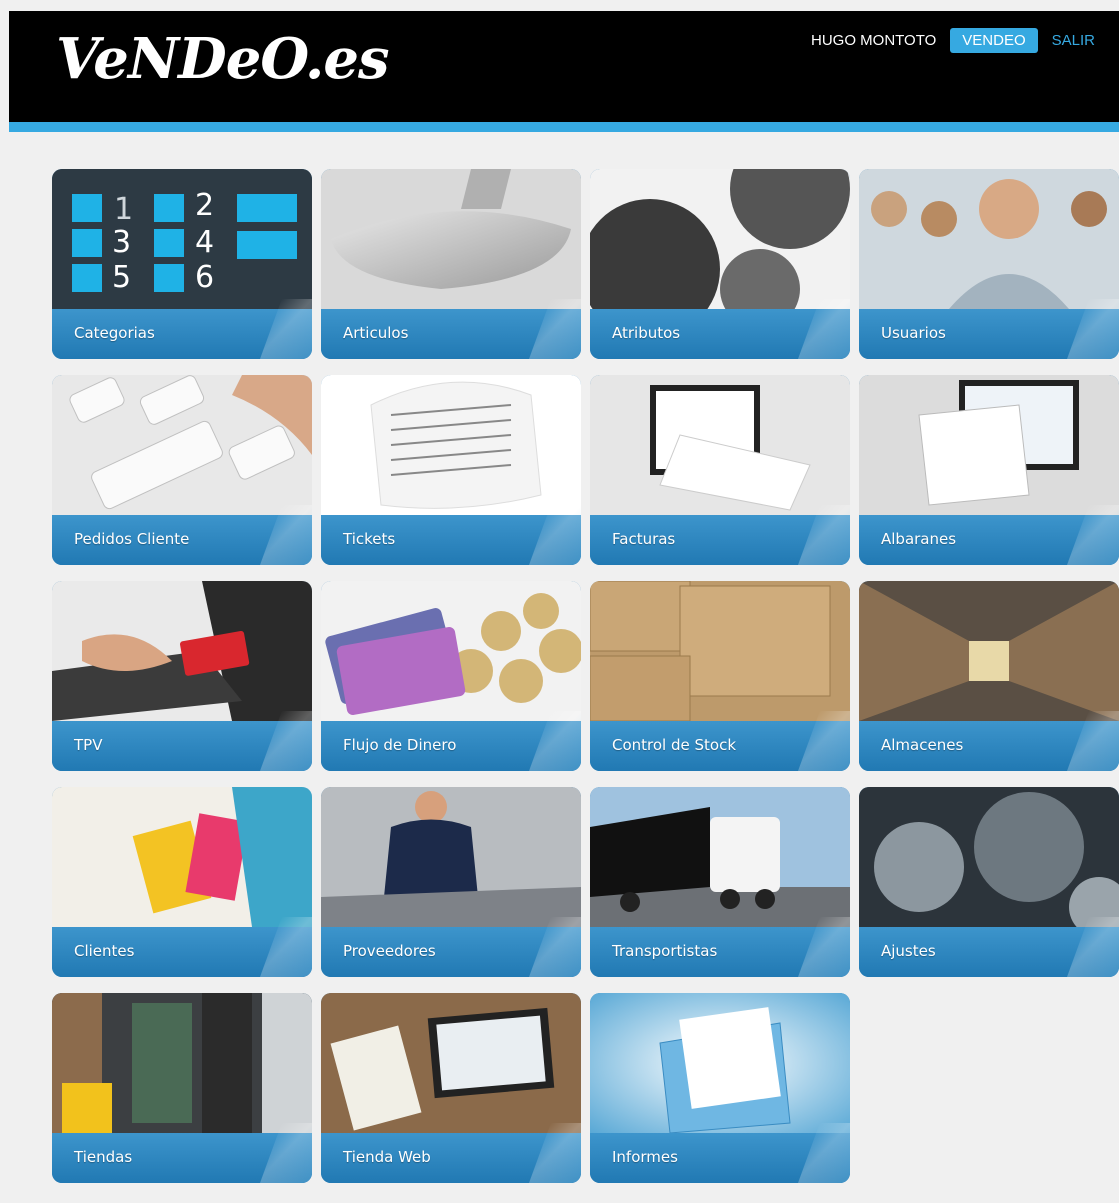  Describe the element at coordinates (913, 333) in the screenshot. I see `tile-label: Usuarios` at that location.